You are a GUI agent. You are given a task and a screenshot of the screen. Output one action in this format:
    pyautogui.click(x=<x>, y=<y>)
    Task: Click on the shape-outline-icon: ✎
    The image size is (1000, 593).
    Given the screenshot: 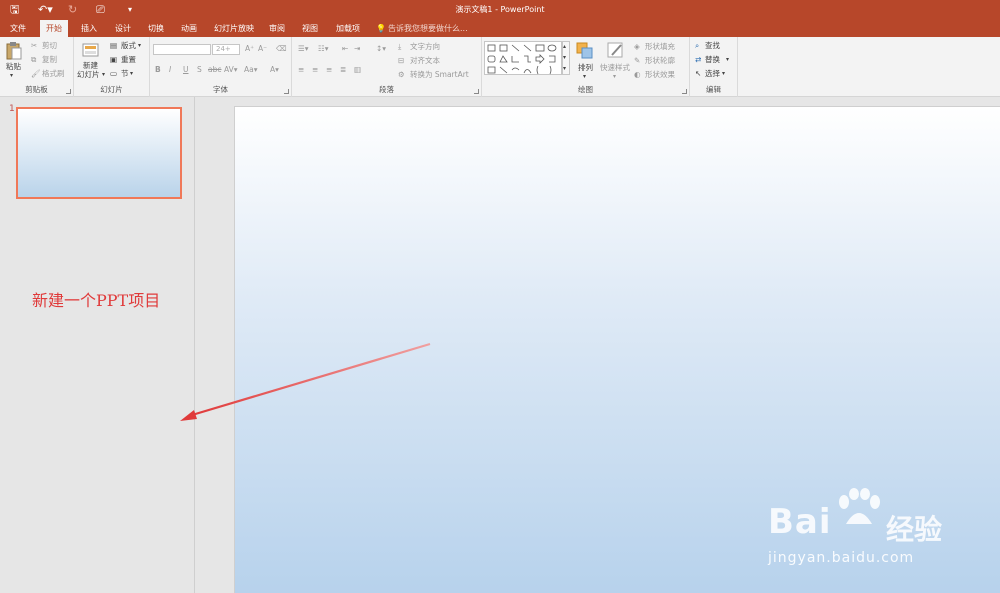 What is the action you would take?
    pyautogui.click(x=637, y=61)
    